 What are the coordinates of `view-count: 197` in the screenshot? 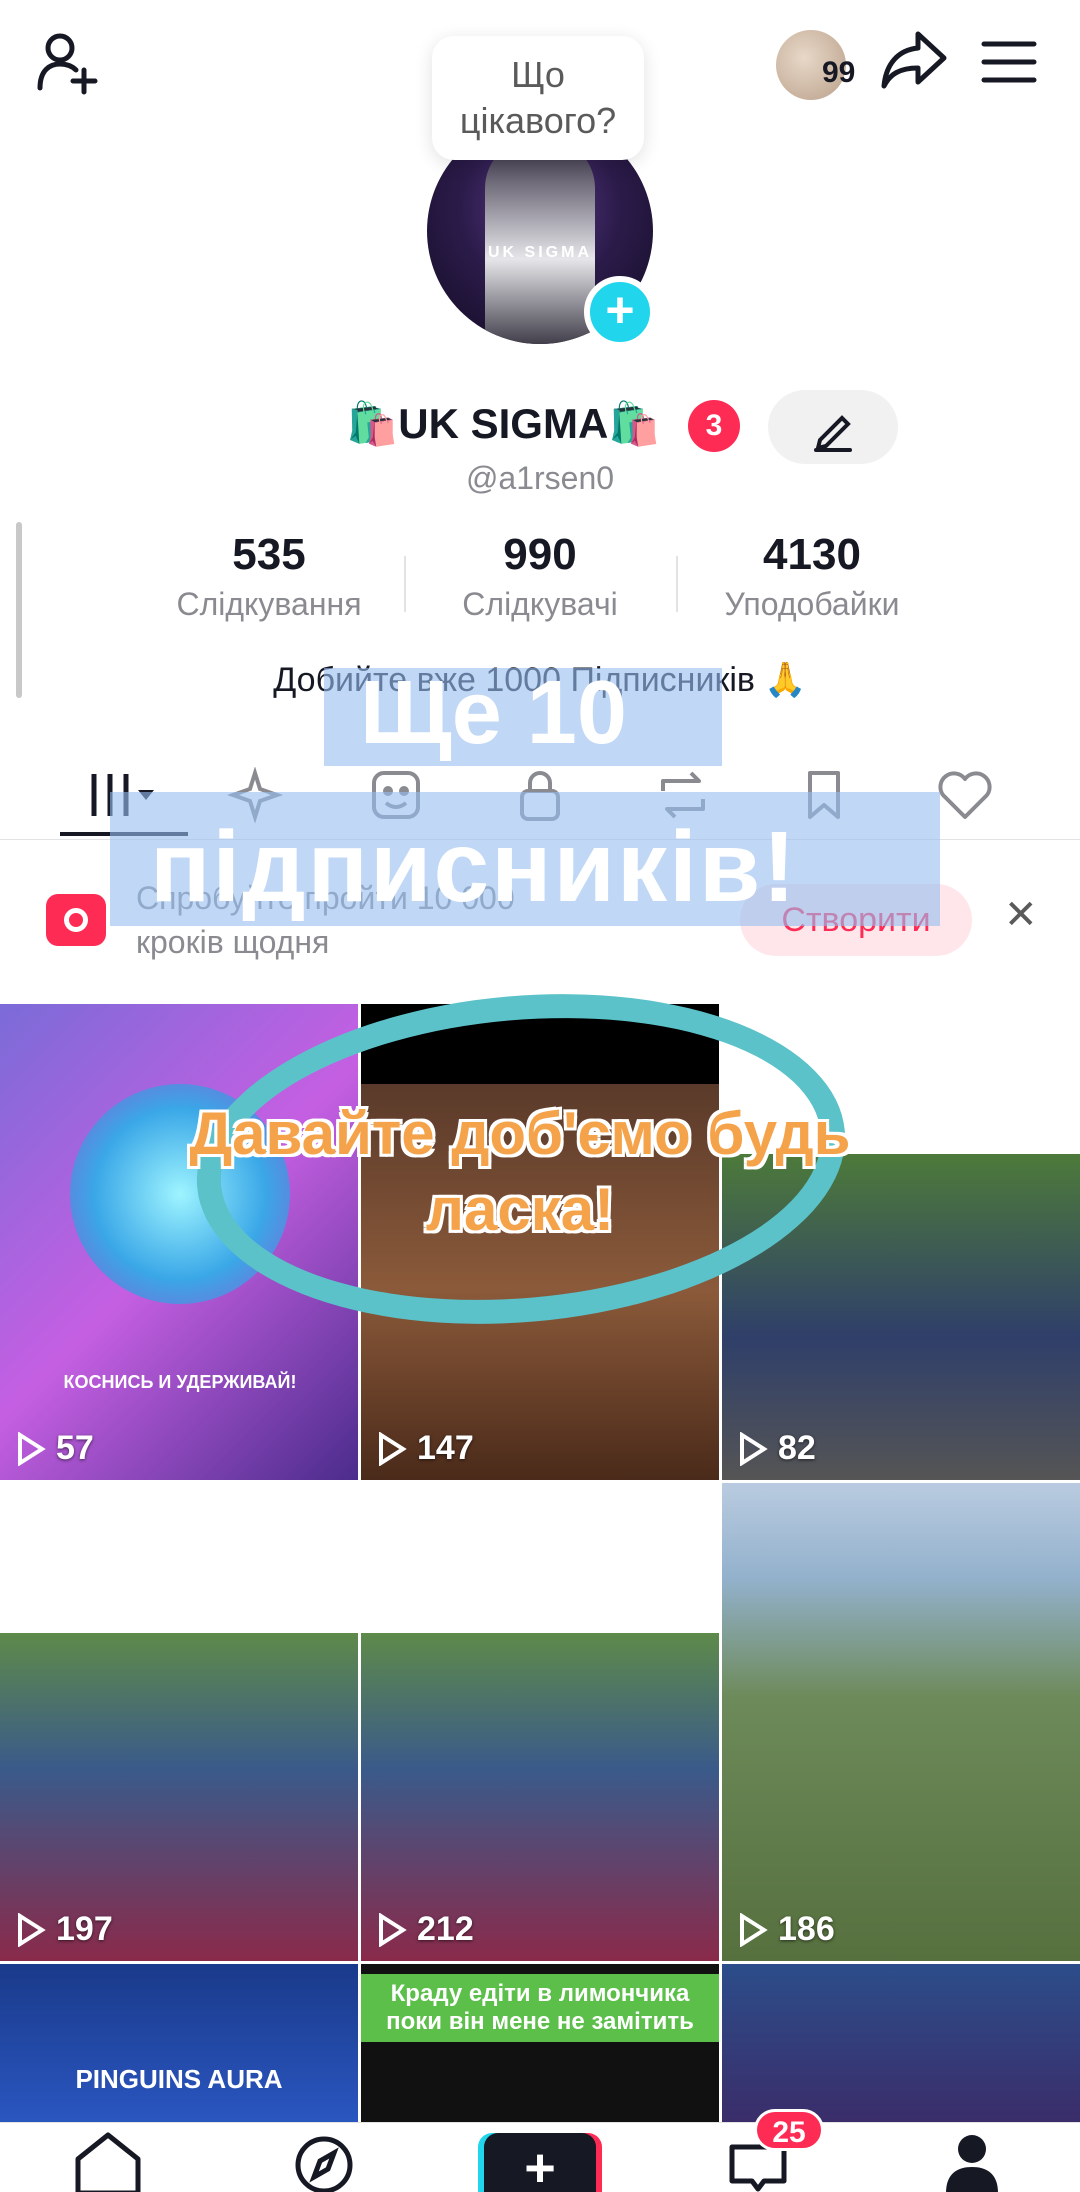 It's located at (64, 1929).